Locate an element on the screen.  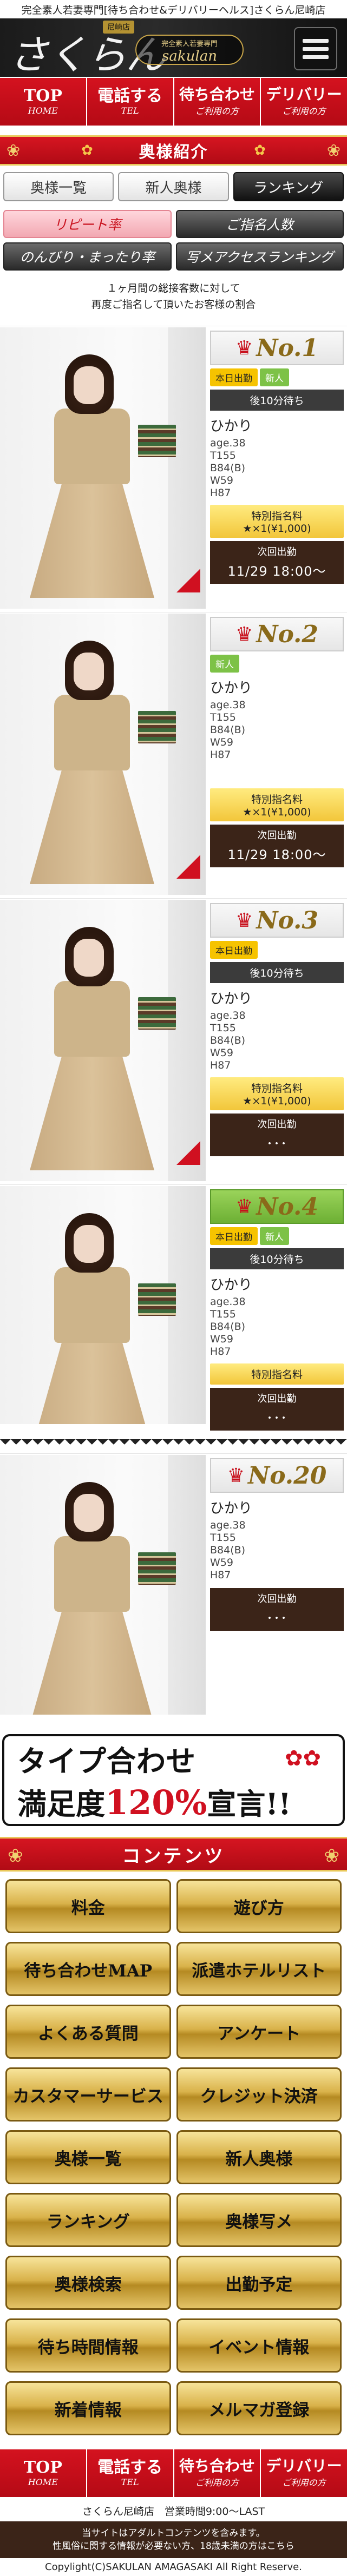
rank-badge: ♛ No.1 is located at coordinates (277, 348).